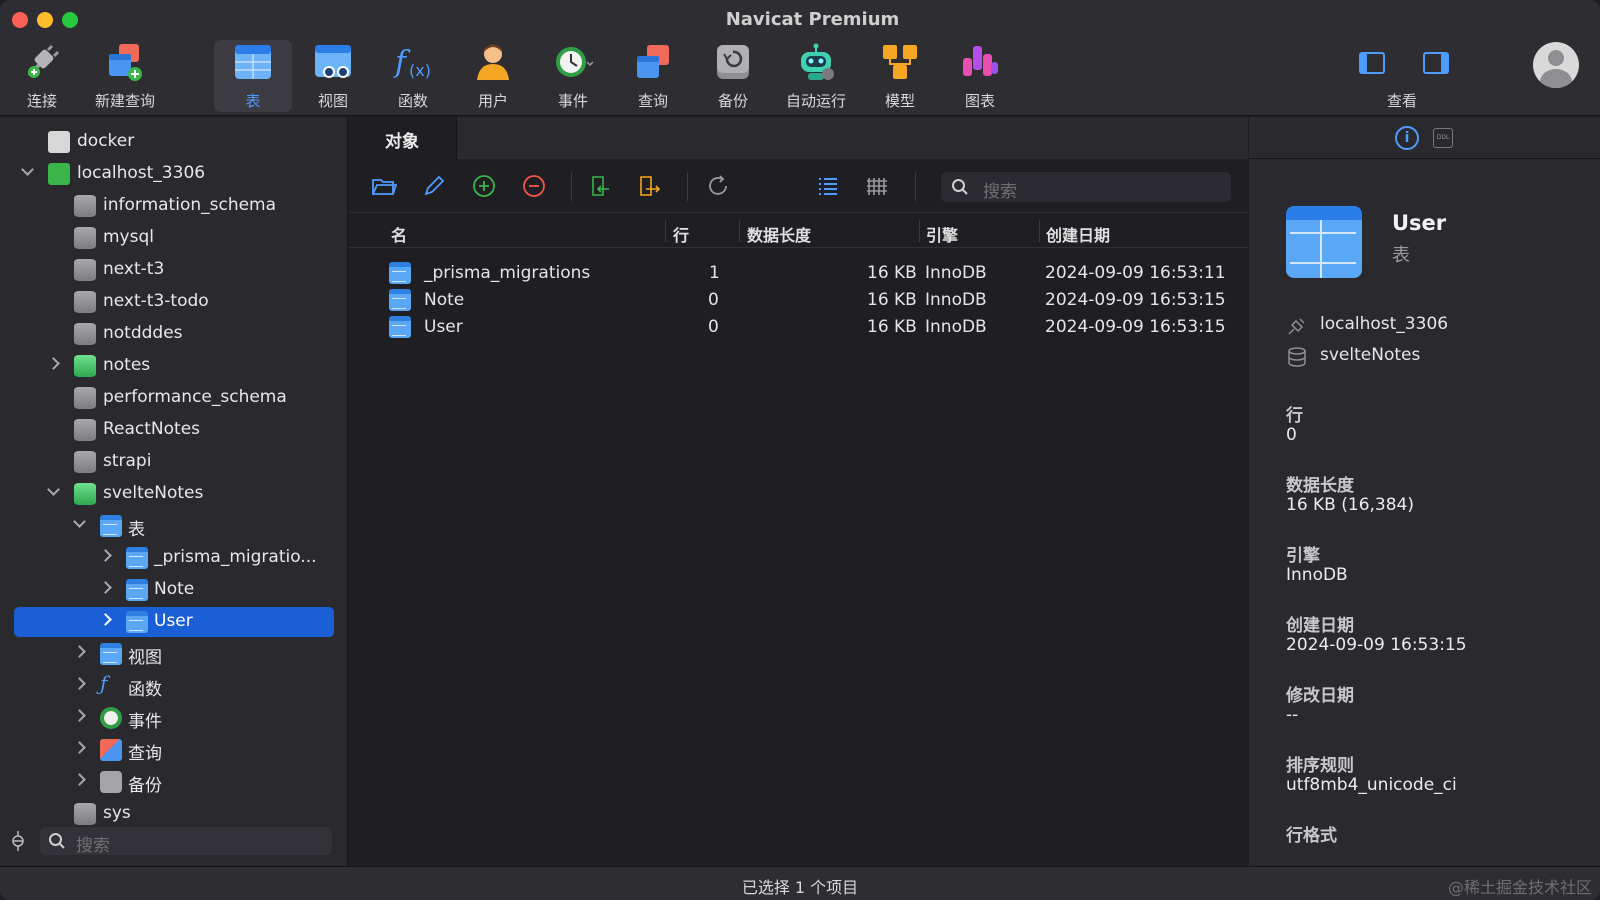  What do you see at coordinates (434, 186) in the screenshot?
I see `edit-pencil-icon` at bounding box center [434, 186].